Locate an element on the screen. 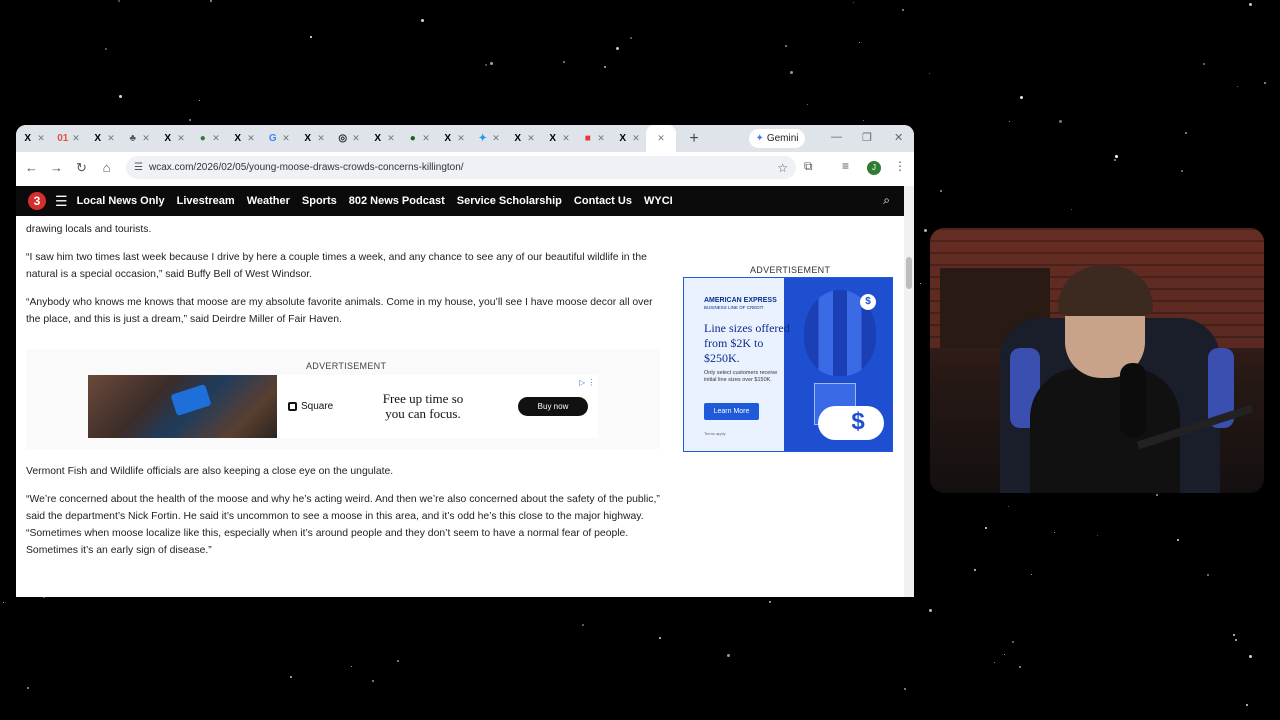 The width and height of the screenshot is (1280, 720). nav-contact-us: Contact Us is located at coordinates (603, 201).